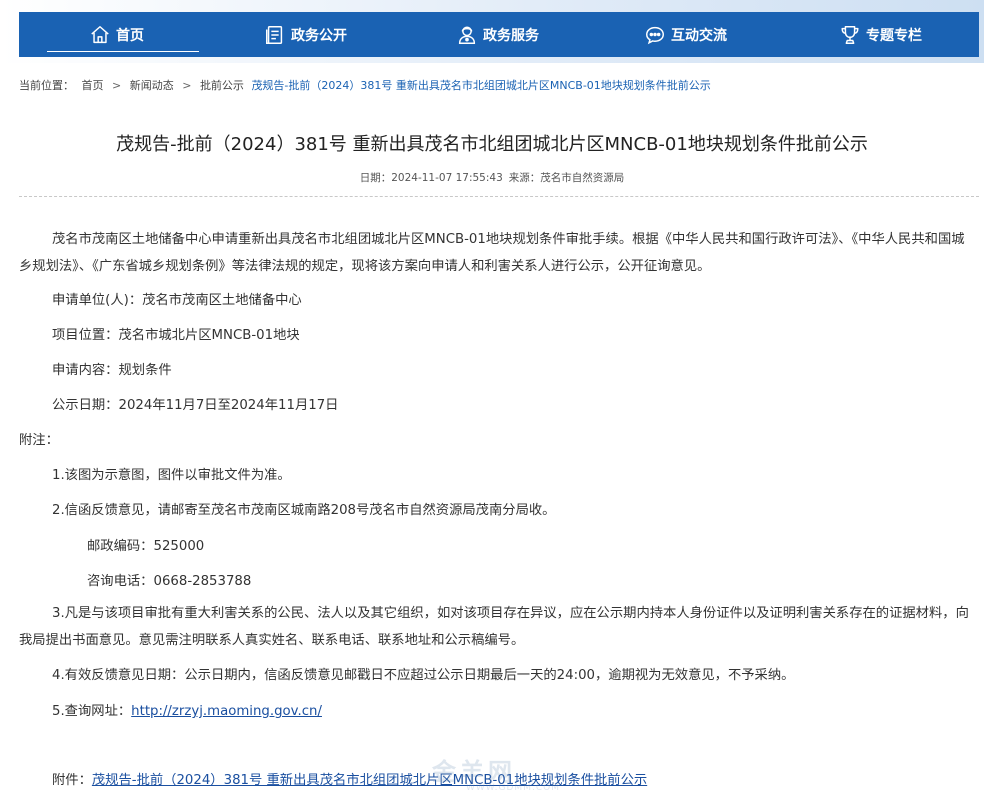  I want to click on breadcrumb-publicity: 批前公示, so click(222, 85).